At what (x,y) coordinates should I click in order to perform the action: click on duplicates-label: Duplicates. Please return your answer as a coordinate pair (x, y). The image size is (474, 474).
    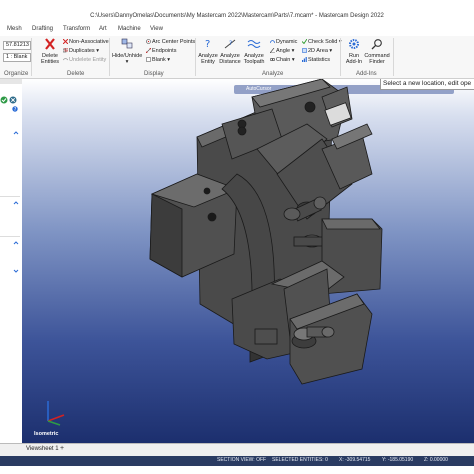
    Looking at the image, I should click on (82, 51).